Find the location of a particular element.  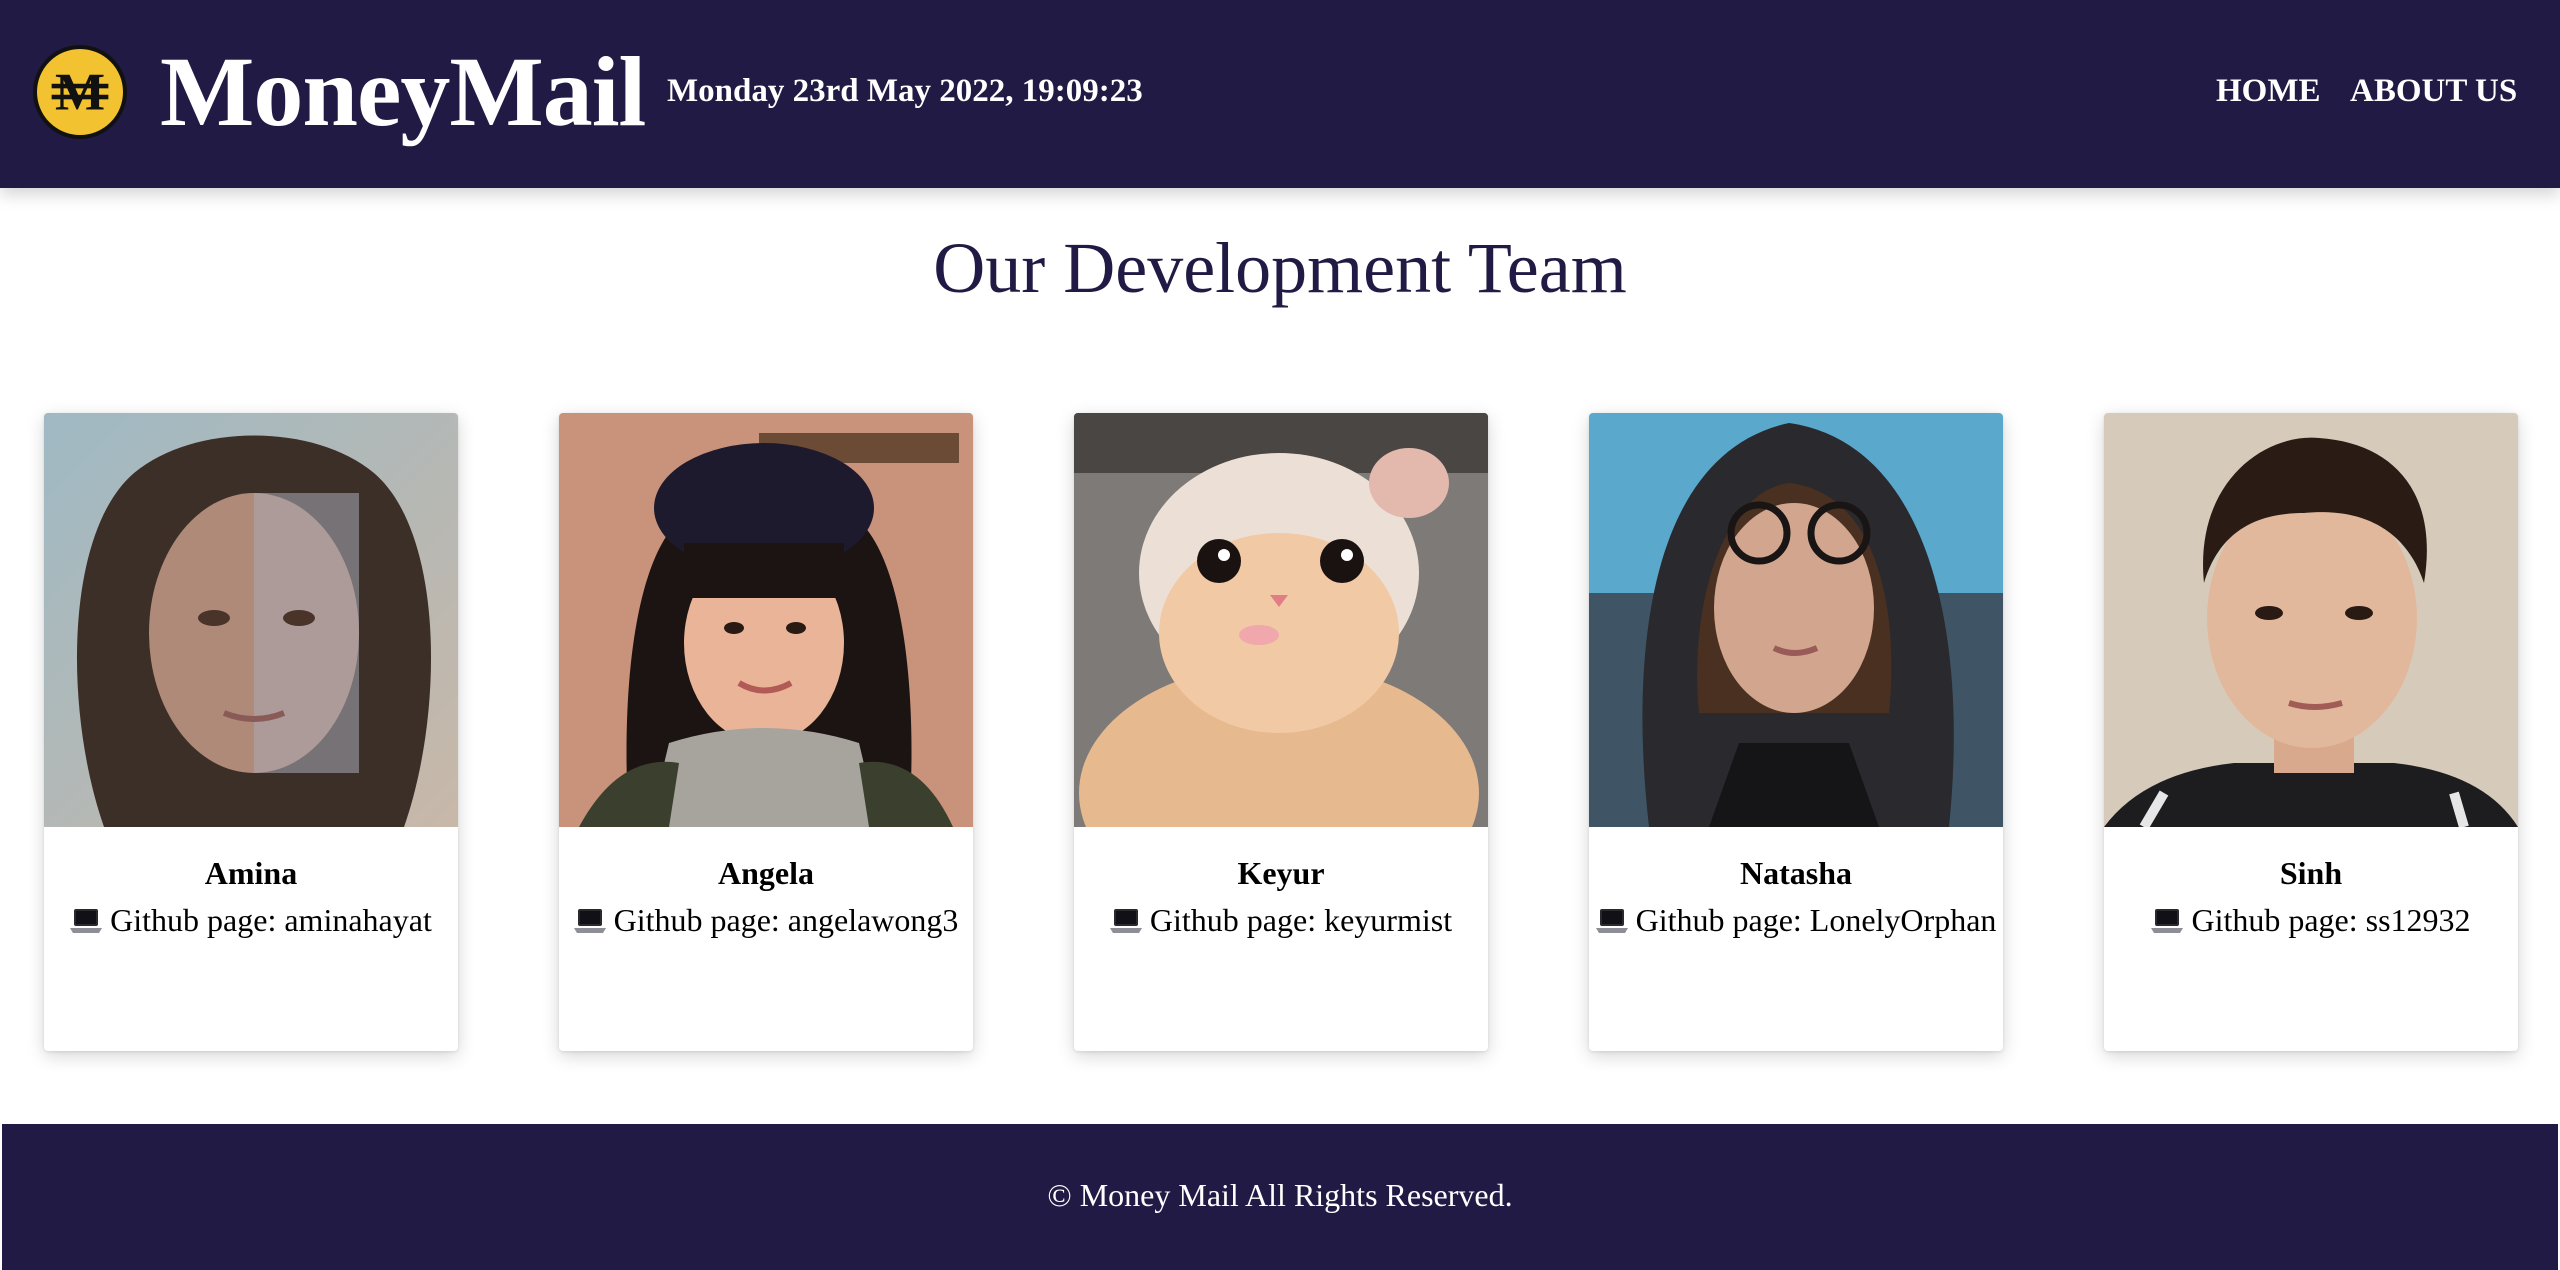

moneymail-logo-icon: M is located at coordinates (80, 92).